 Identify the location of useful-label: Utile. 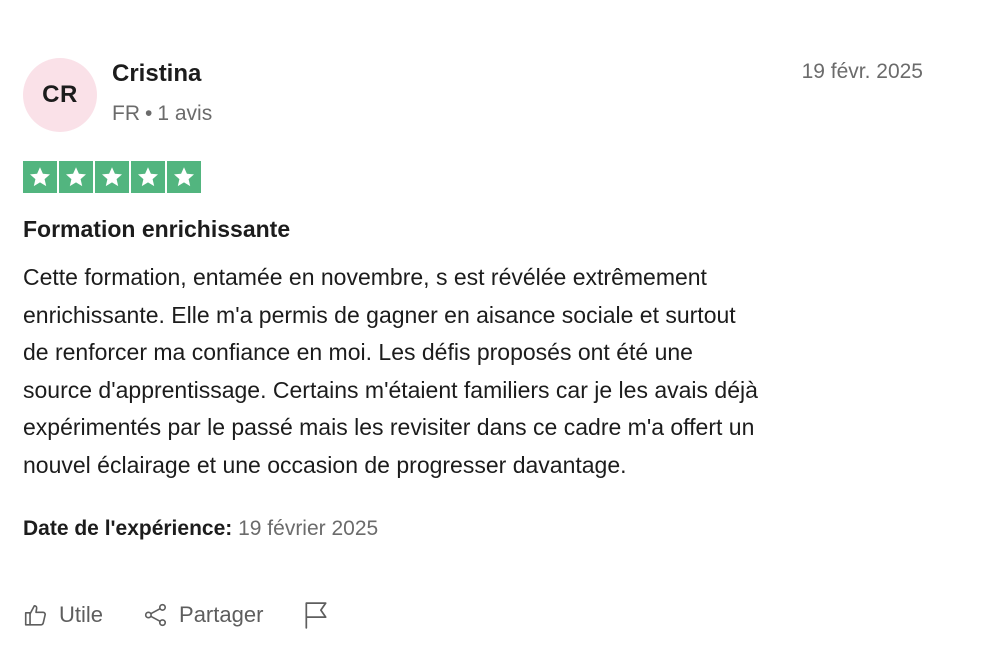
(81, 614).